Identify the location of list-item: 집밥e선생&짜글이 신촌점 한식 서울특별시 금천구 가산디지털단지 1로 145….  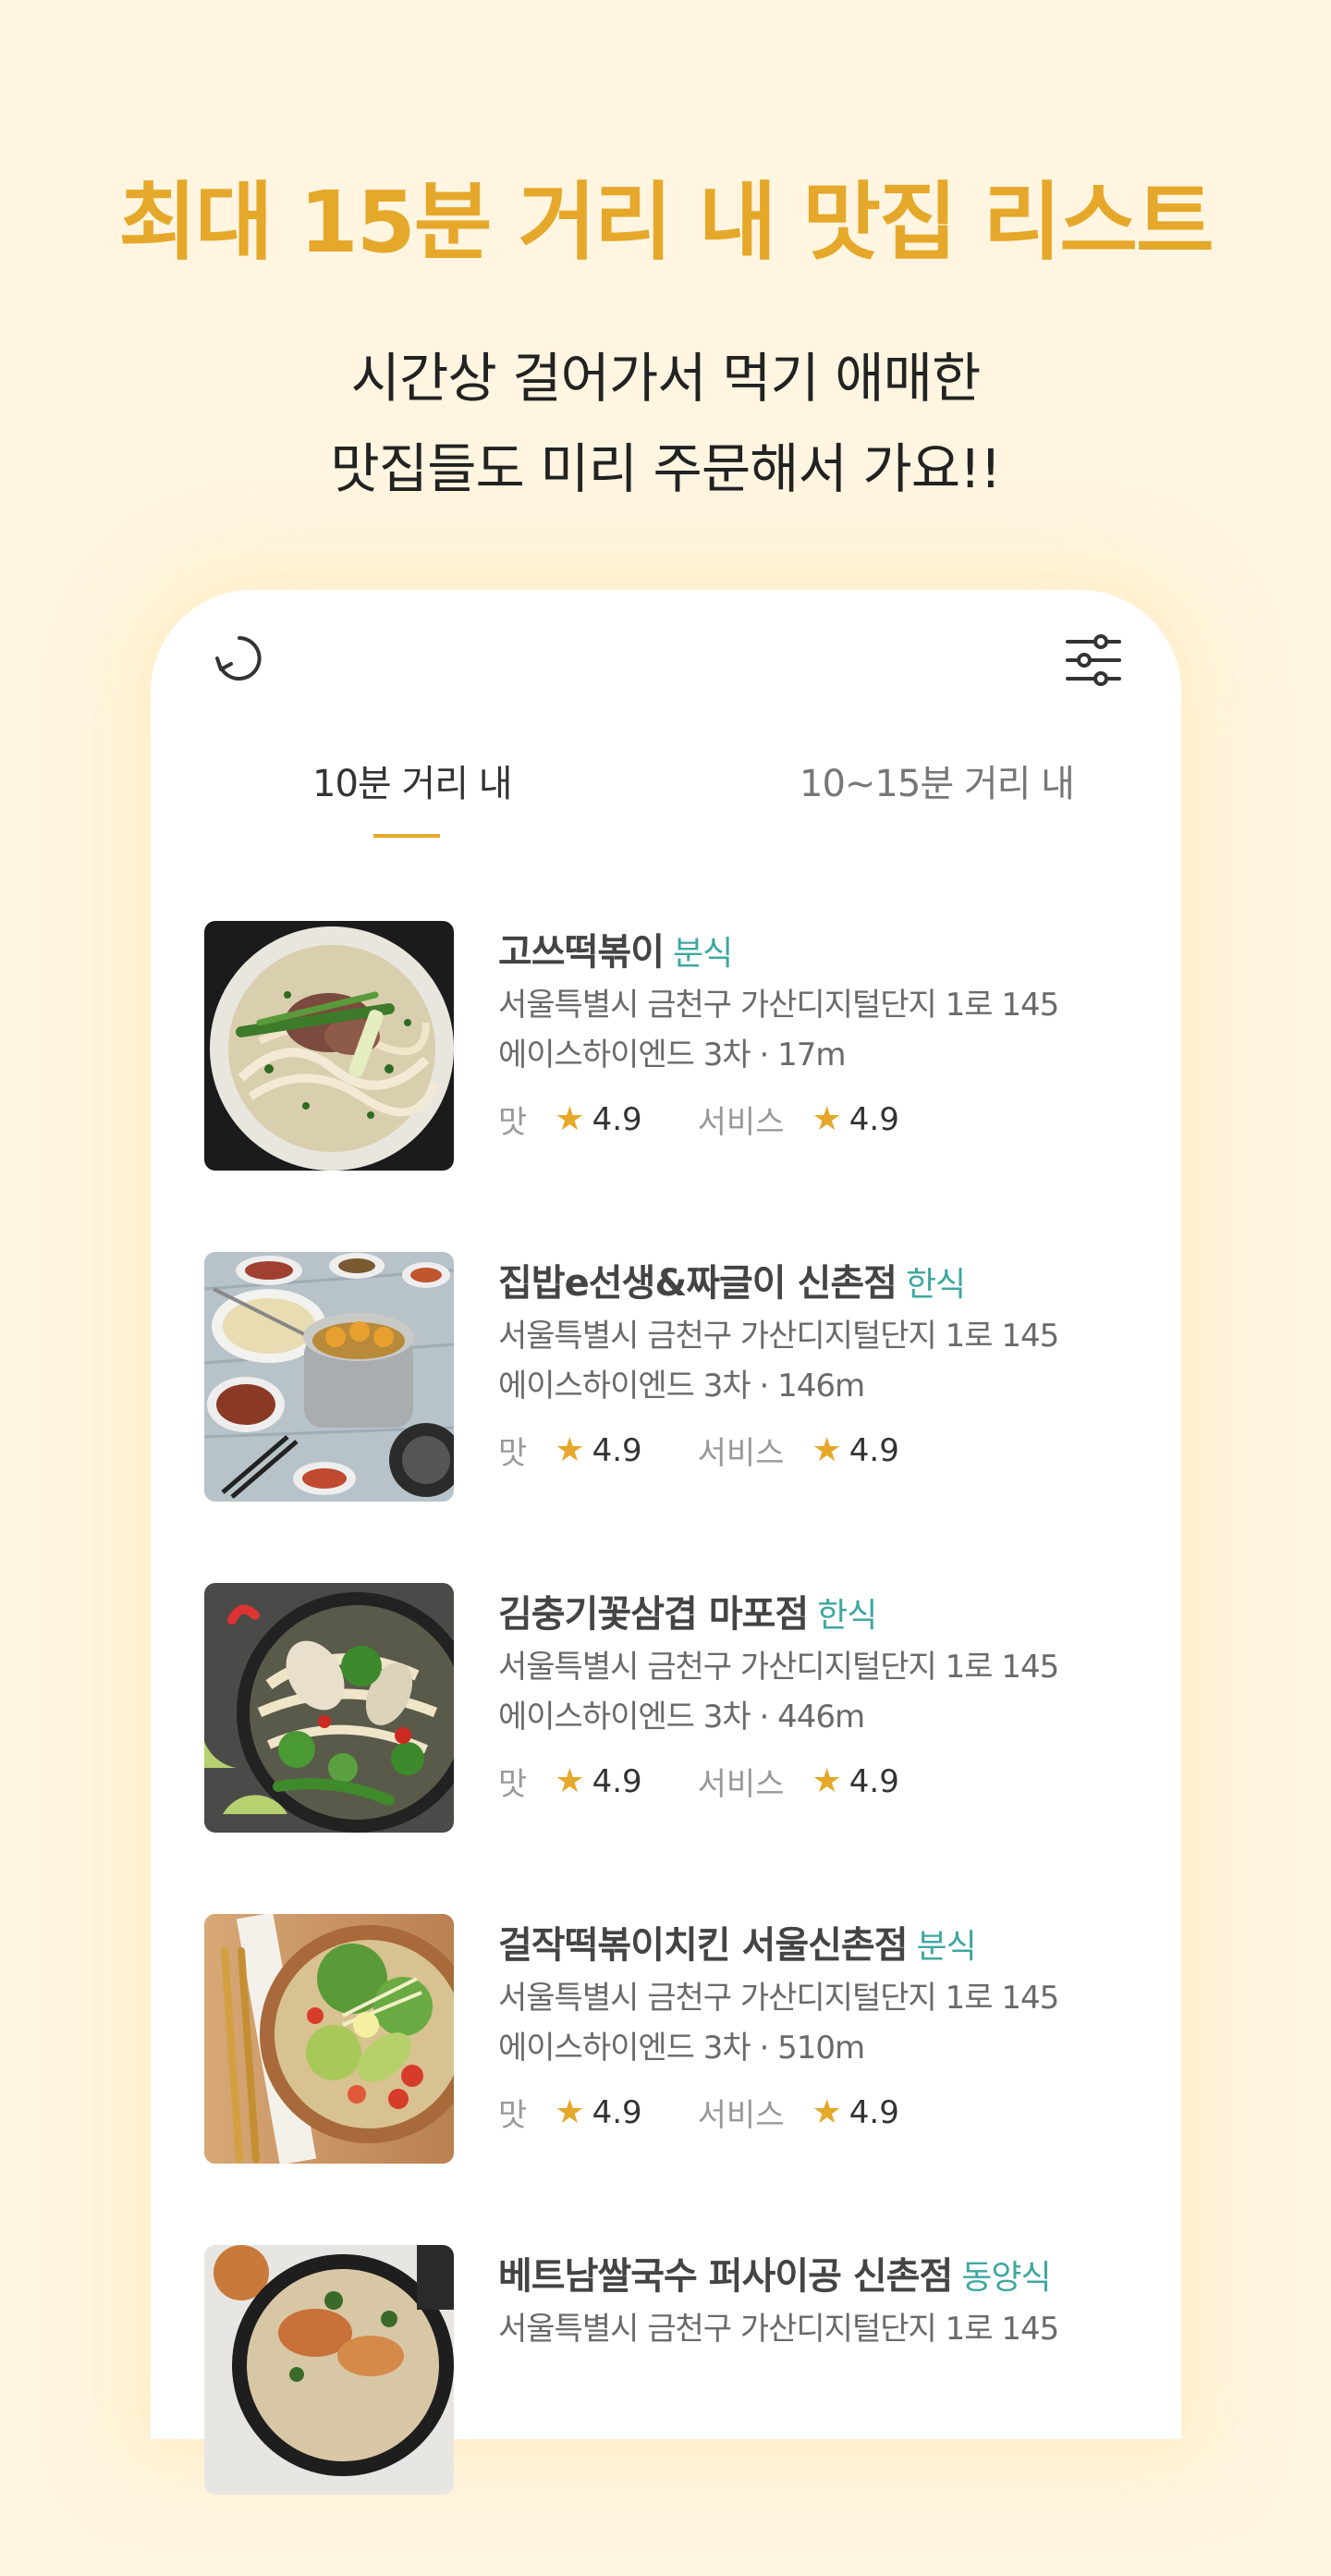
(666, 1417).